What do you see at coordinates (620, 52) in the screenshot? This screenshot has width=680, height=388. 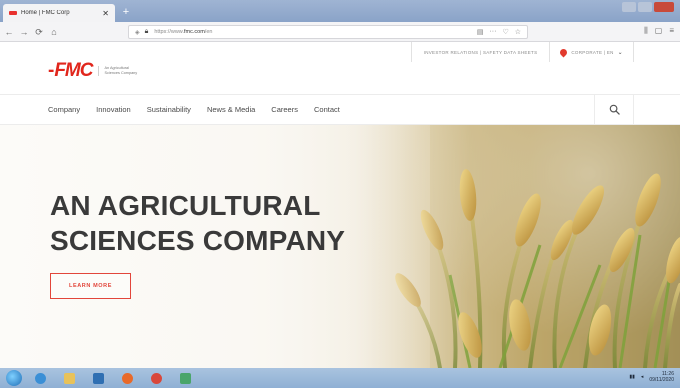 I see `chevron-down-icon: ⌄` at bounding box center [620, 52].